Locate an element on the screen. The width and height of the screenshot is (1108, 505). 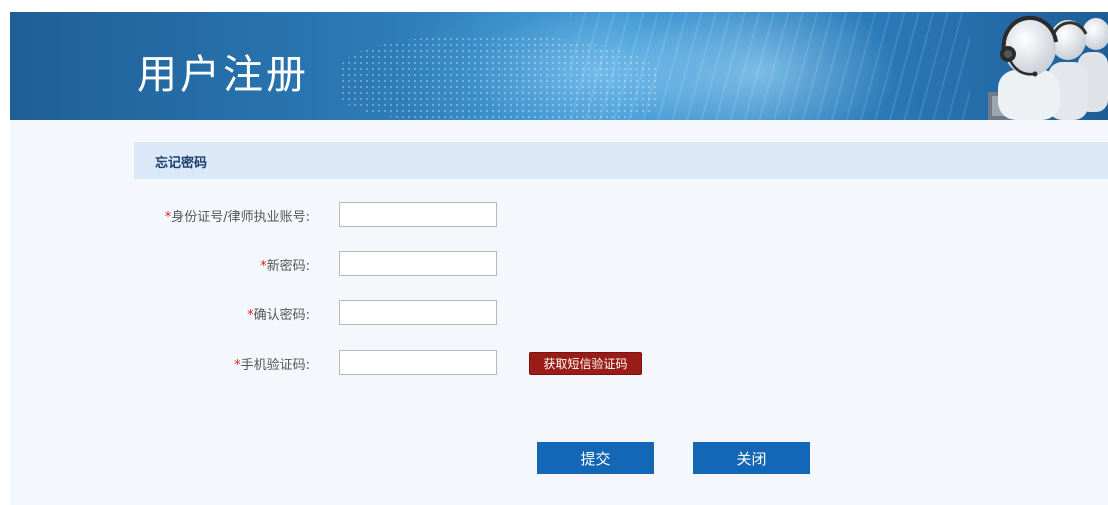
new-password-label: *新密码: is located at coordinates (285, 264).